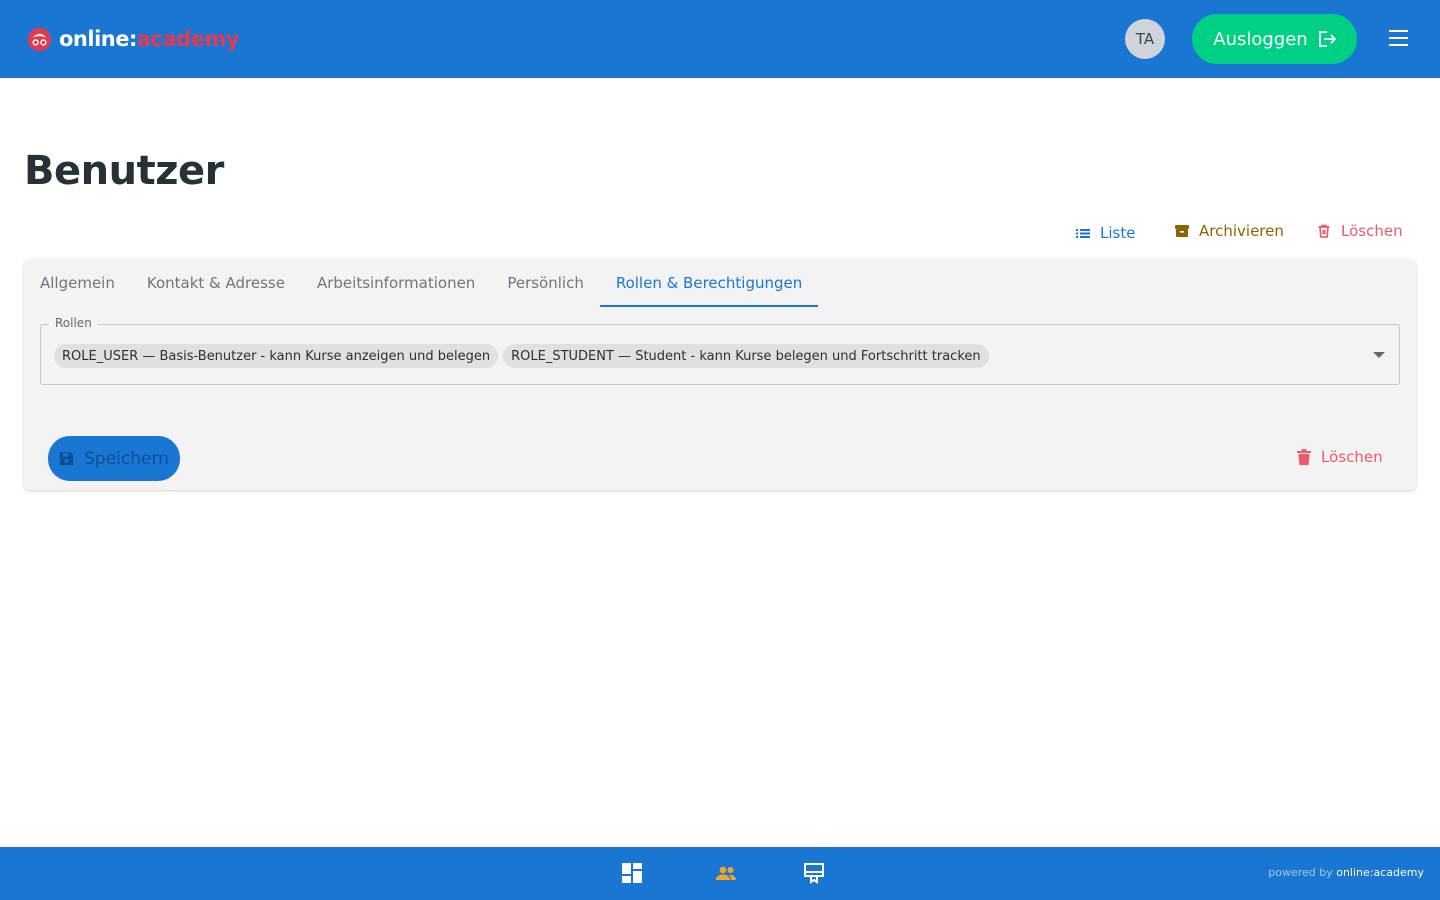  What do you see at coordinates (545, 283) in the screenshot?
I see `tab-persoenlich: Persönlich` at bounding box center [545, 283].